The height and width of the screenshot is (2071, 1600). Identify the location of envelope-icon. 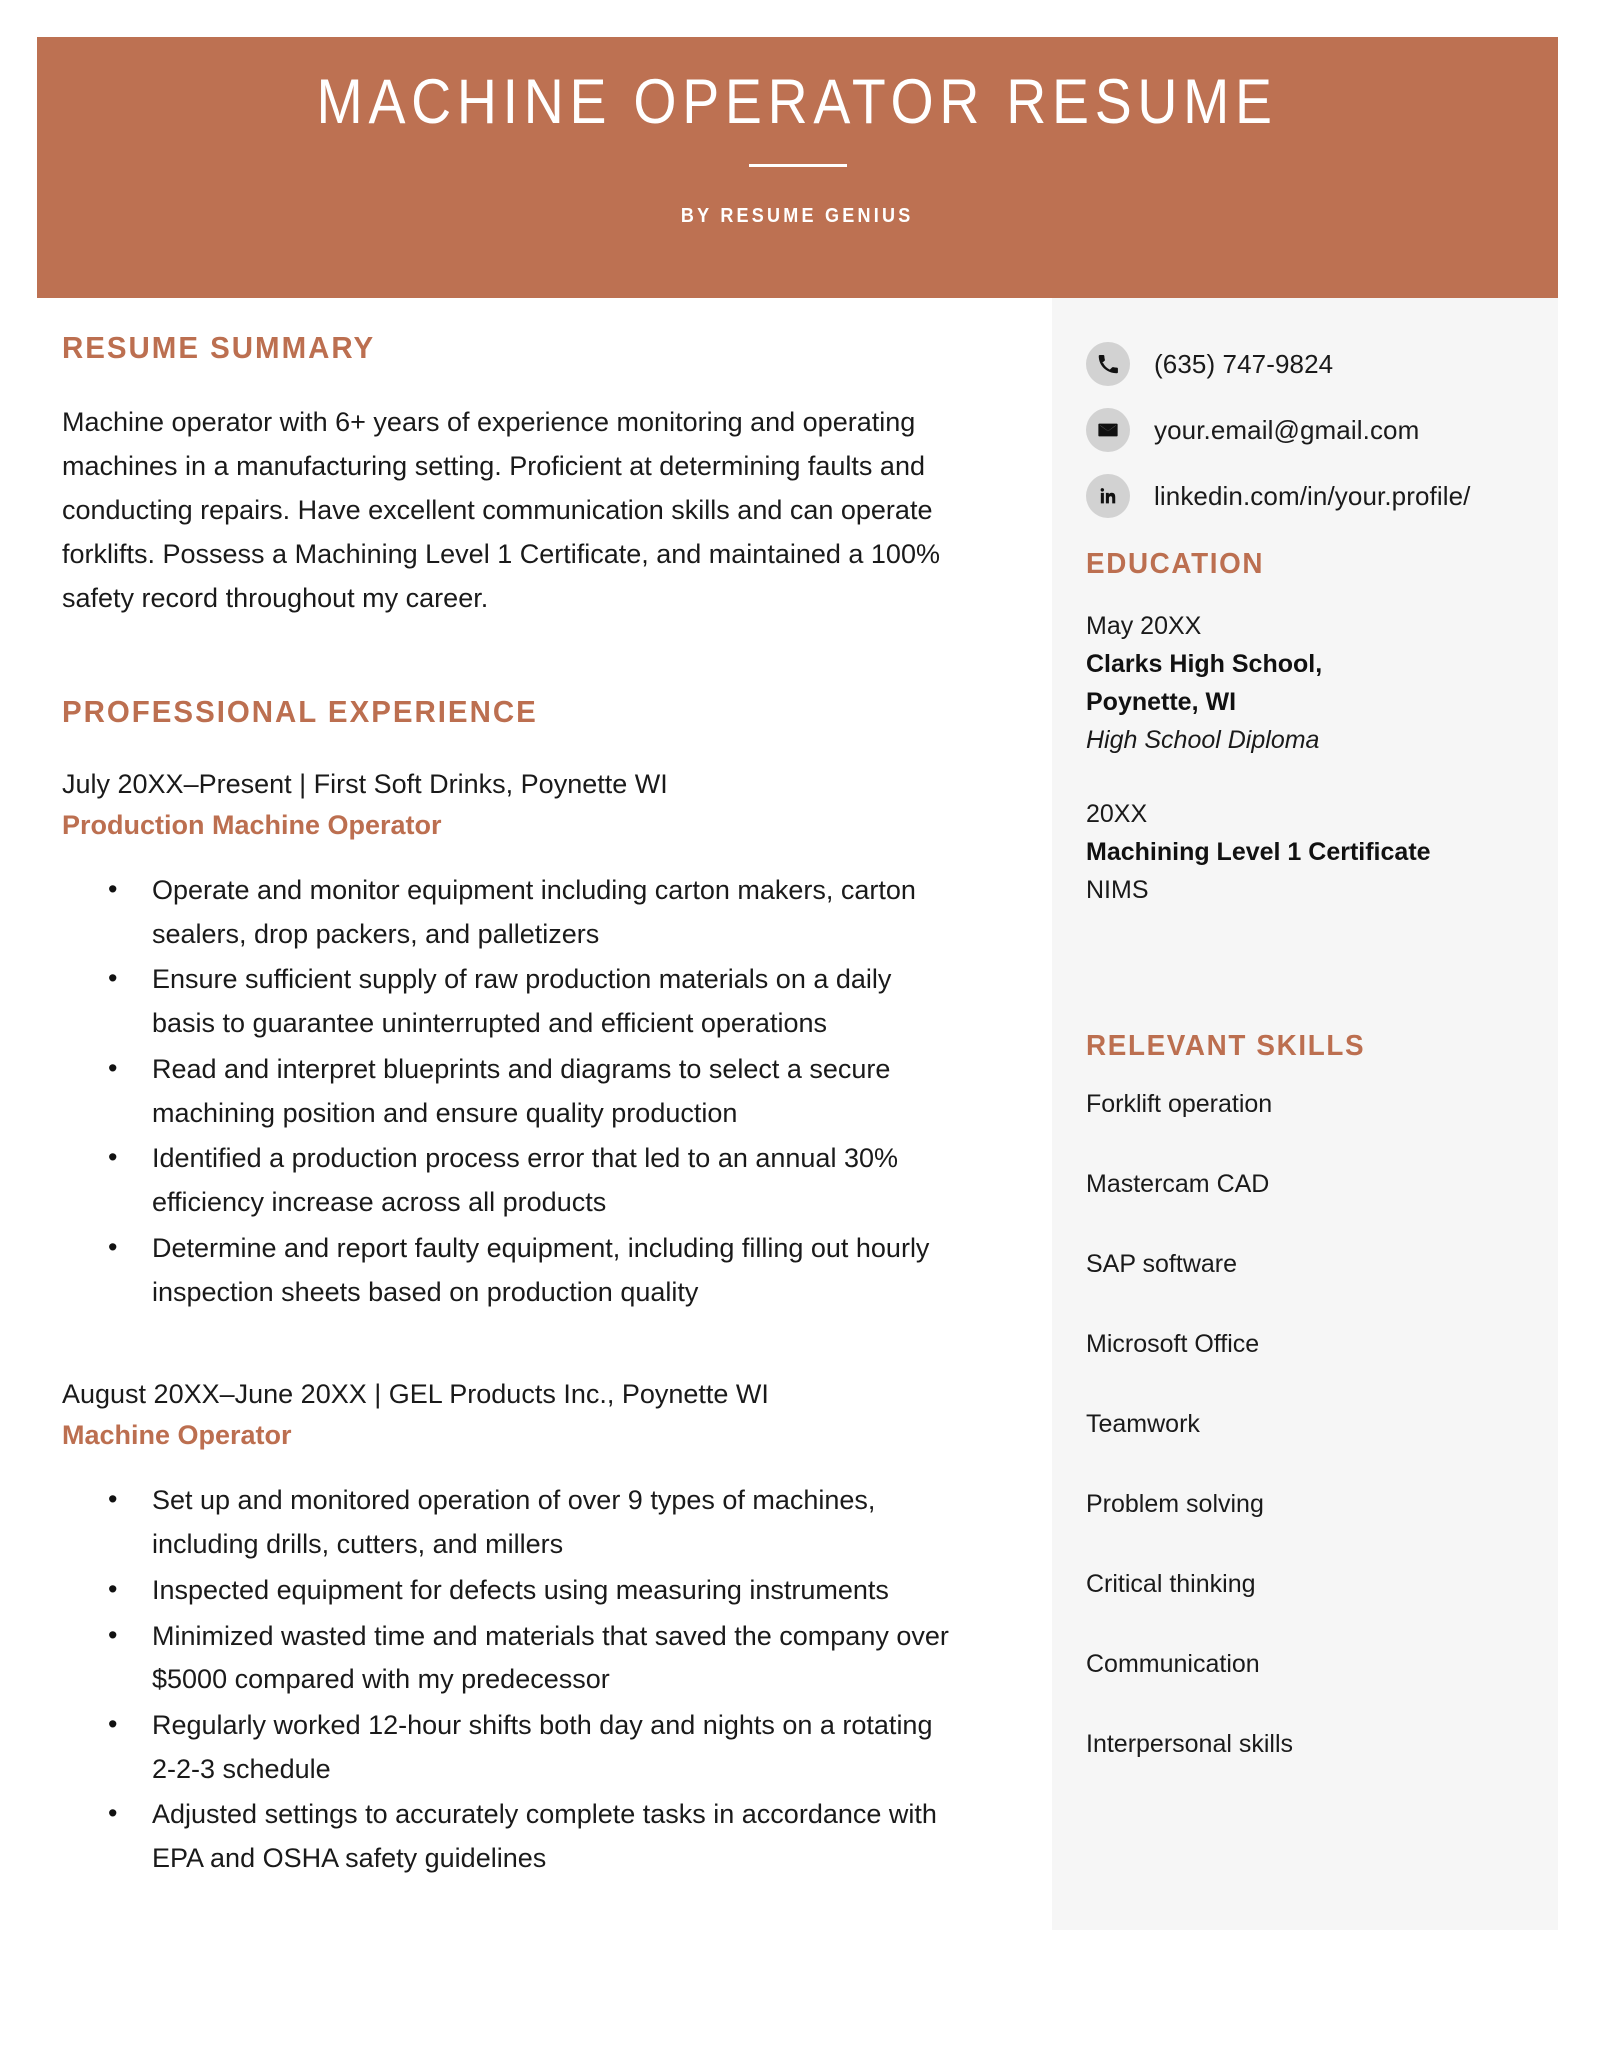
(1108, 430).